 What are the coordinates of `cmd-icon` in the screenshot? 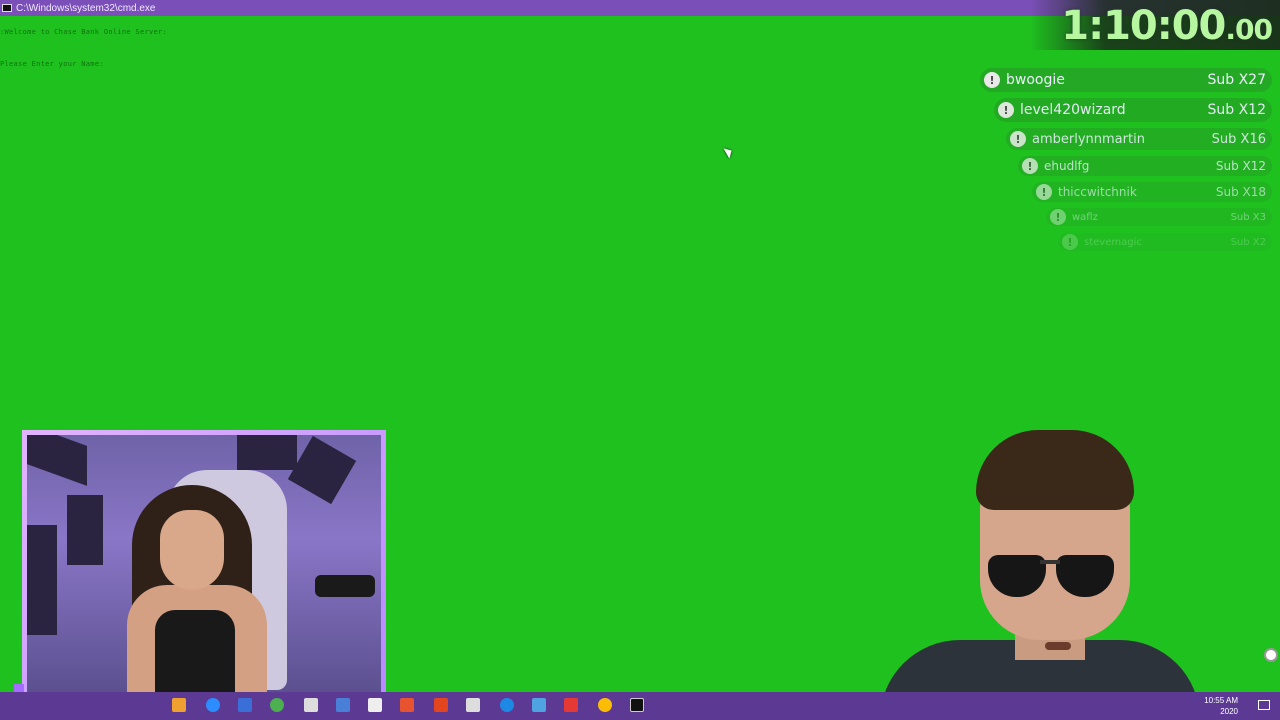 It's located at (7, 8).